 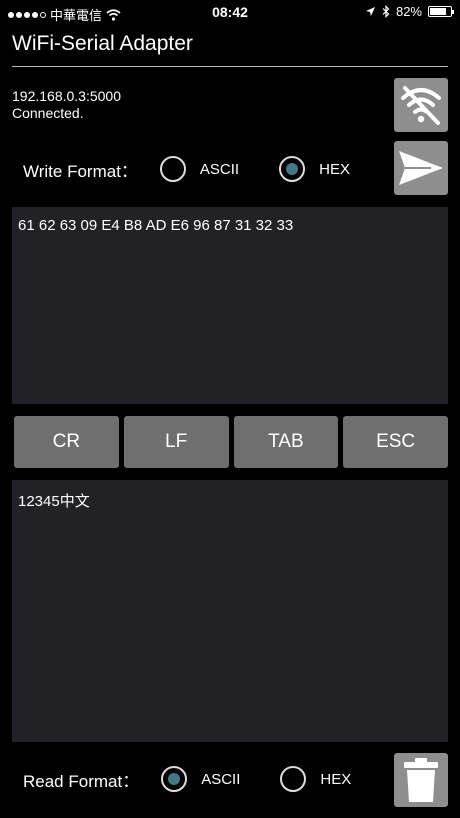 I want to click on cr-button: CR, so click(x=66, y=442).